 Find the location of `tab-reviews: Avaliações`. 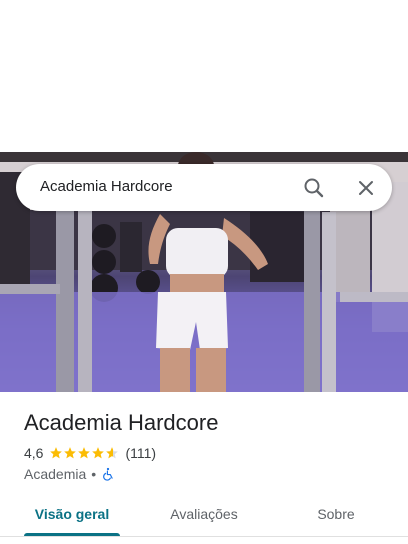

tab-reviews: Avaliações is located at coordinates (204, 514).